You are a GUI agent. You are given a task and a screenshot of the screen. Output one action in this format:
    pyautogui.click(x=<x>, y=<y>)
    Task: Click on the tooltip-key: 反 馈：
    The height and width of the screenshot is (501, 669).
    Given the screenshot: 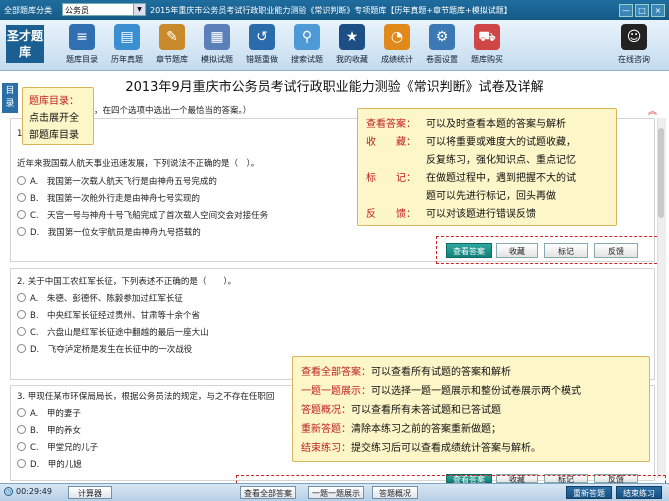 What is the action you would take?
    pyautogui.click(x=391, y=214)
    